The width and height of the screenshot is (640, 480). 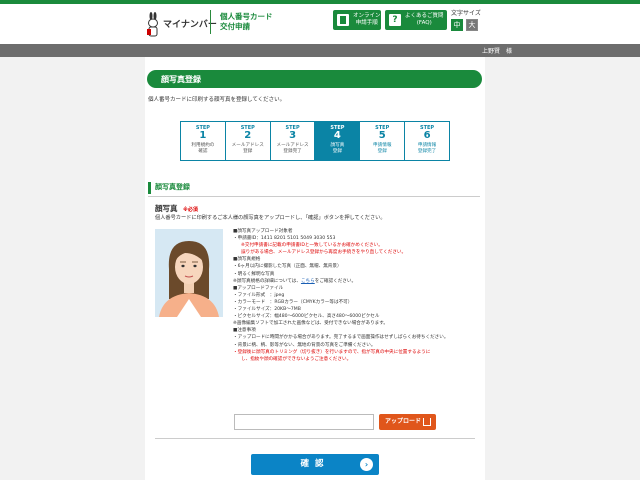 I want to click on step-name: メールアドレス 登録, so click(x=248, y=149).